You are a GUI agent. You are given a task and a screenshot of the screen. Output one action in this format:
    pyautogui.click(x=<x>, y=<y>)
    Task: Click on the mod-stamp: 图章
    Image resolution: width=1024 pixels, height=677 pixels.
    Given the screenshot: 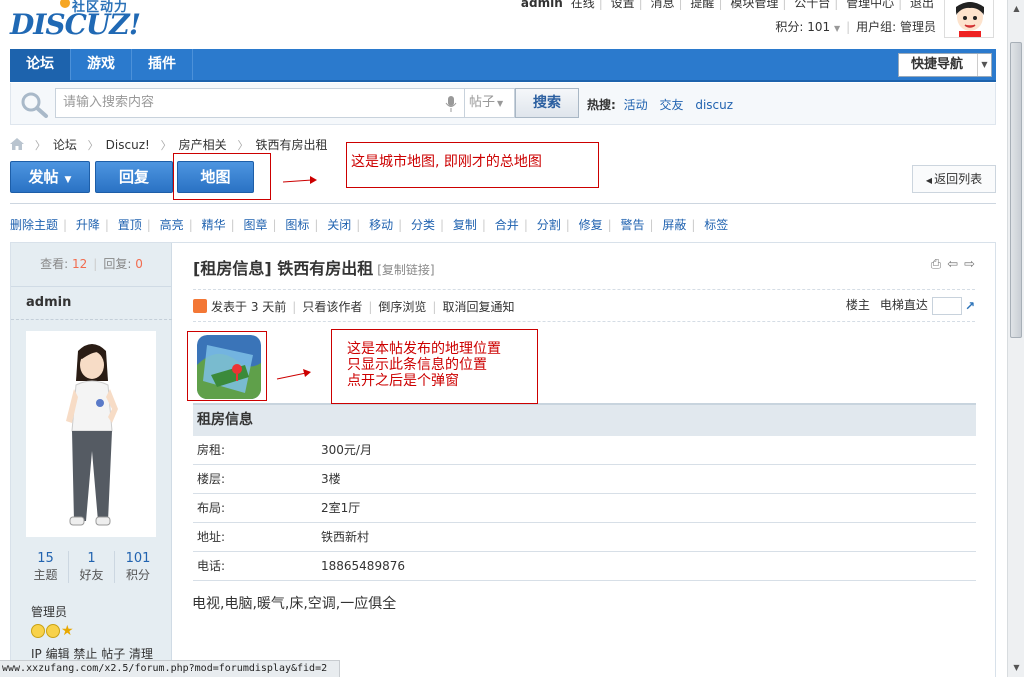 What is the action you would take?
    pyautogui.click(x=255, y=225)
    